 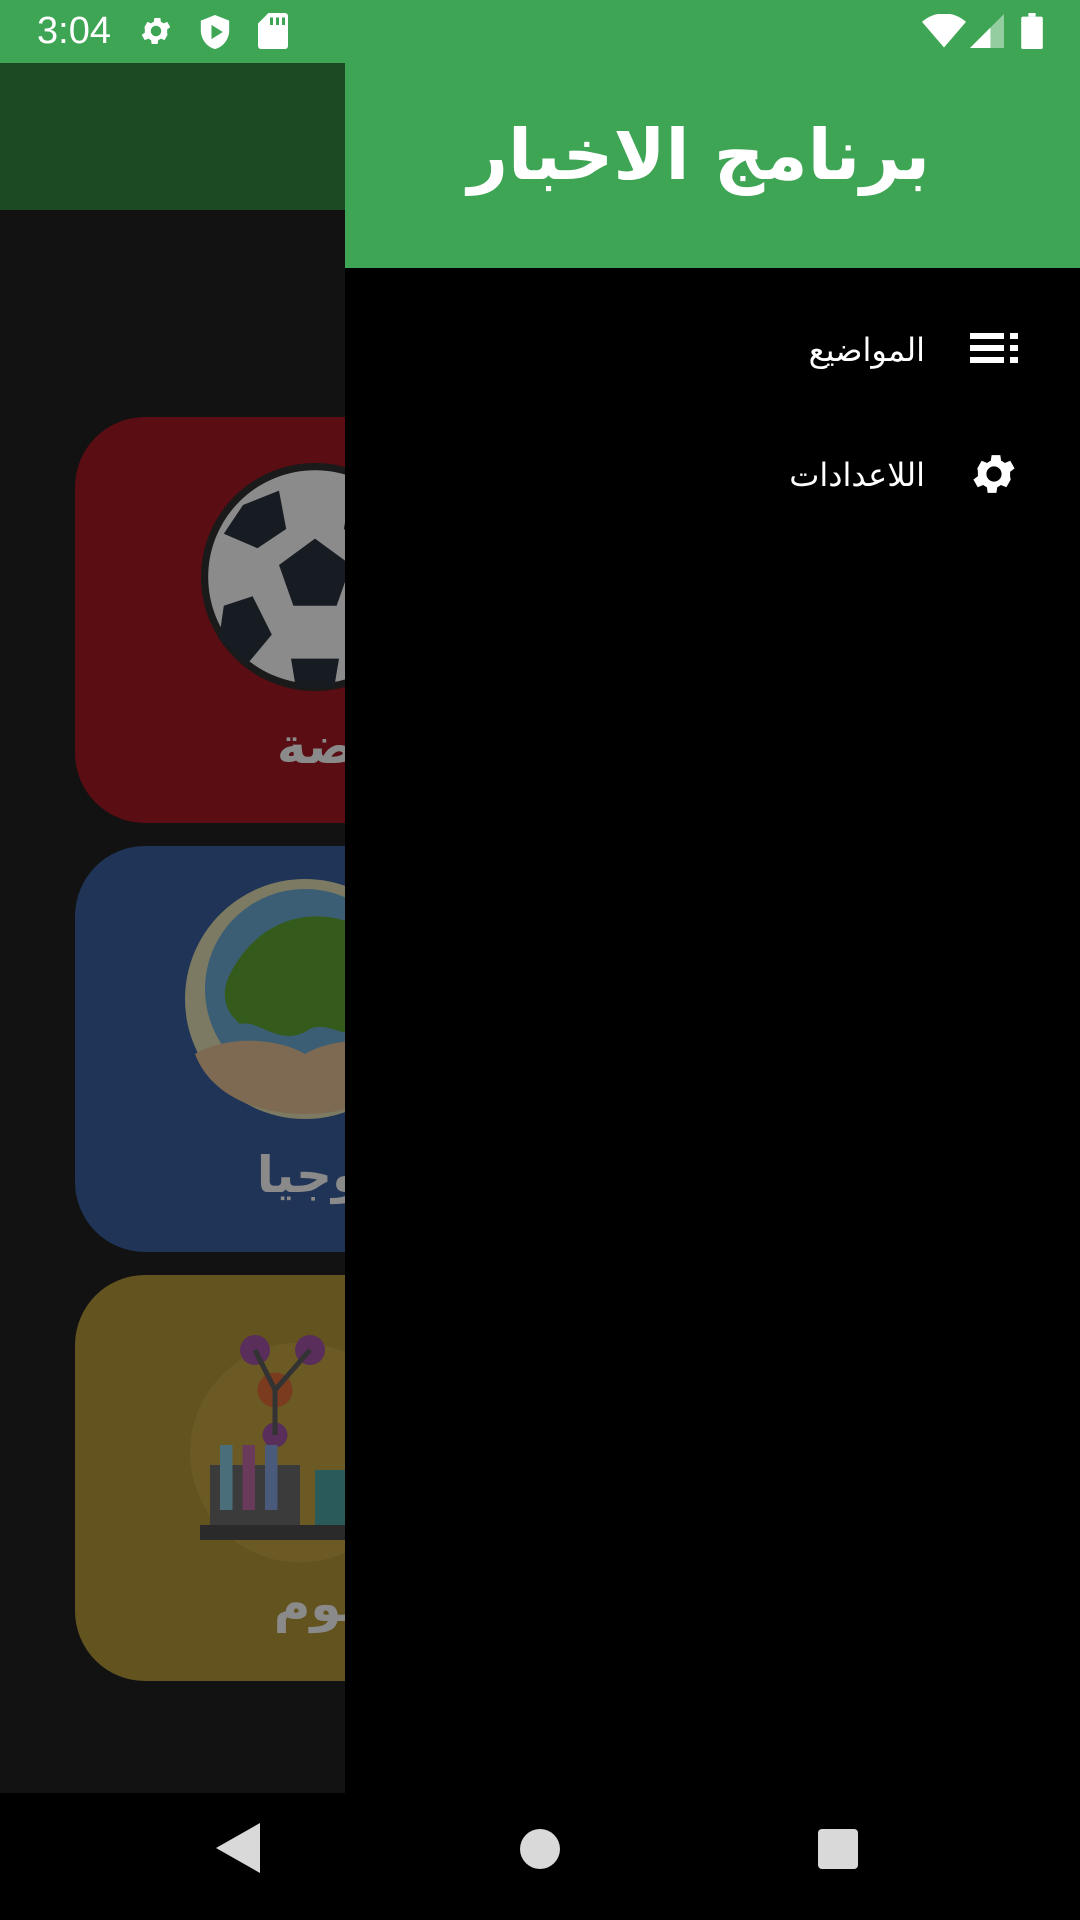 What do you see at coordinates (994, 476) in the screenshot?
I see `gear-icon` at bounding box center [994, 476].